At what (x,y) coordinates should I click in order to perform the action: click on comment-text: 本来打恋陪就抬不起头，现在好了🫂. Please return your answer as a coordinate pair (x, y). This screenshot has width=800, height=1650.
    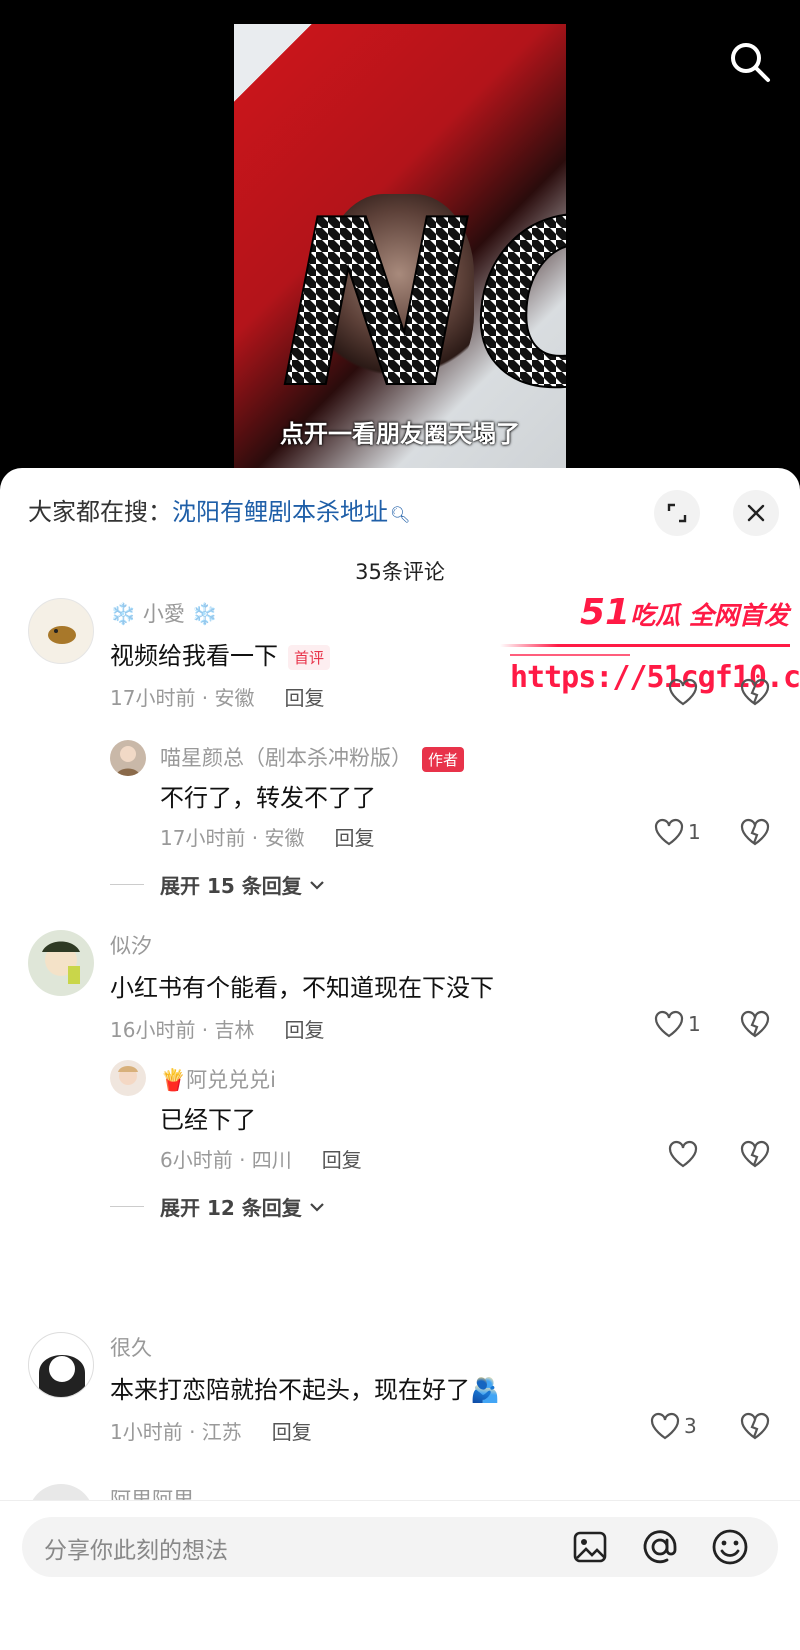
    Looking at the image, I should click on (305, 1390).